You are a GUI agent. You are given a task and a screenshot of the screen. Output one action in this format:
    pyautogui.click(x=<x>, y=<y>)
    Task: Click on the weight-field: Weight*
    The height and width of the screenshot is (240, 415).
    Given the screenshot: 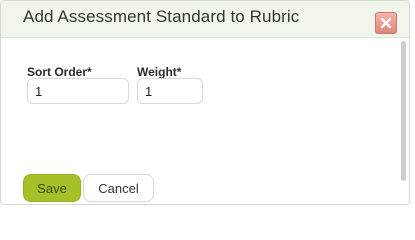 What is the action you would take?
    pyautogui.click(x=170, y=84)
    